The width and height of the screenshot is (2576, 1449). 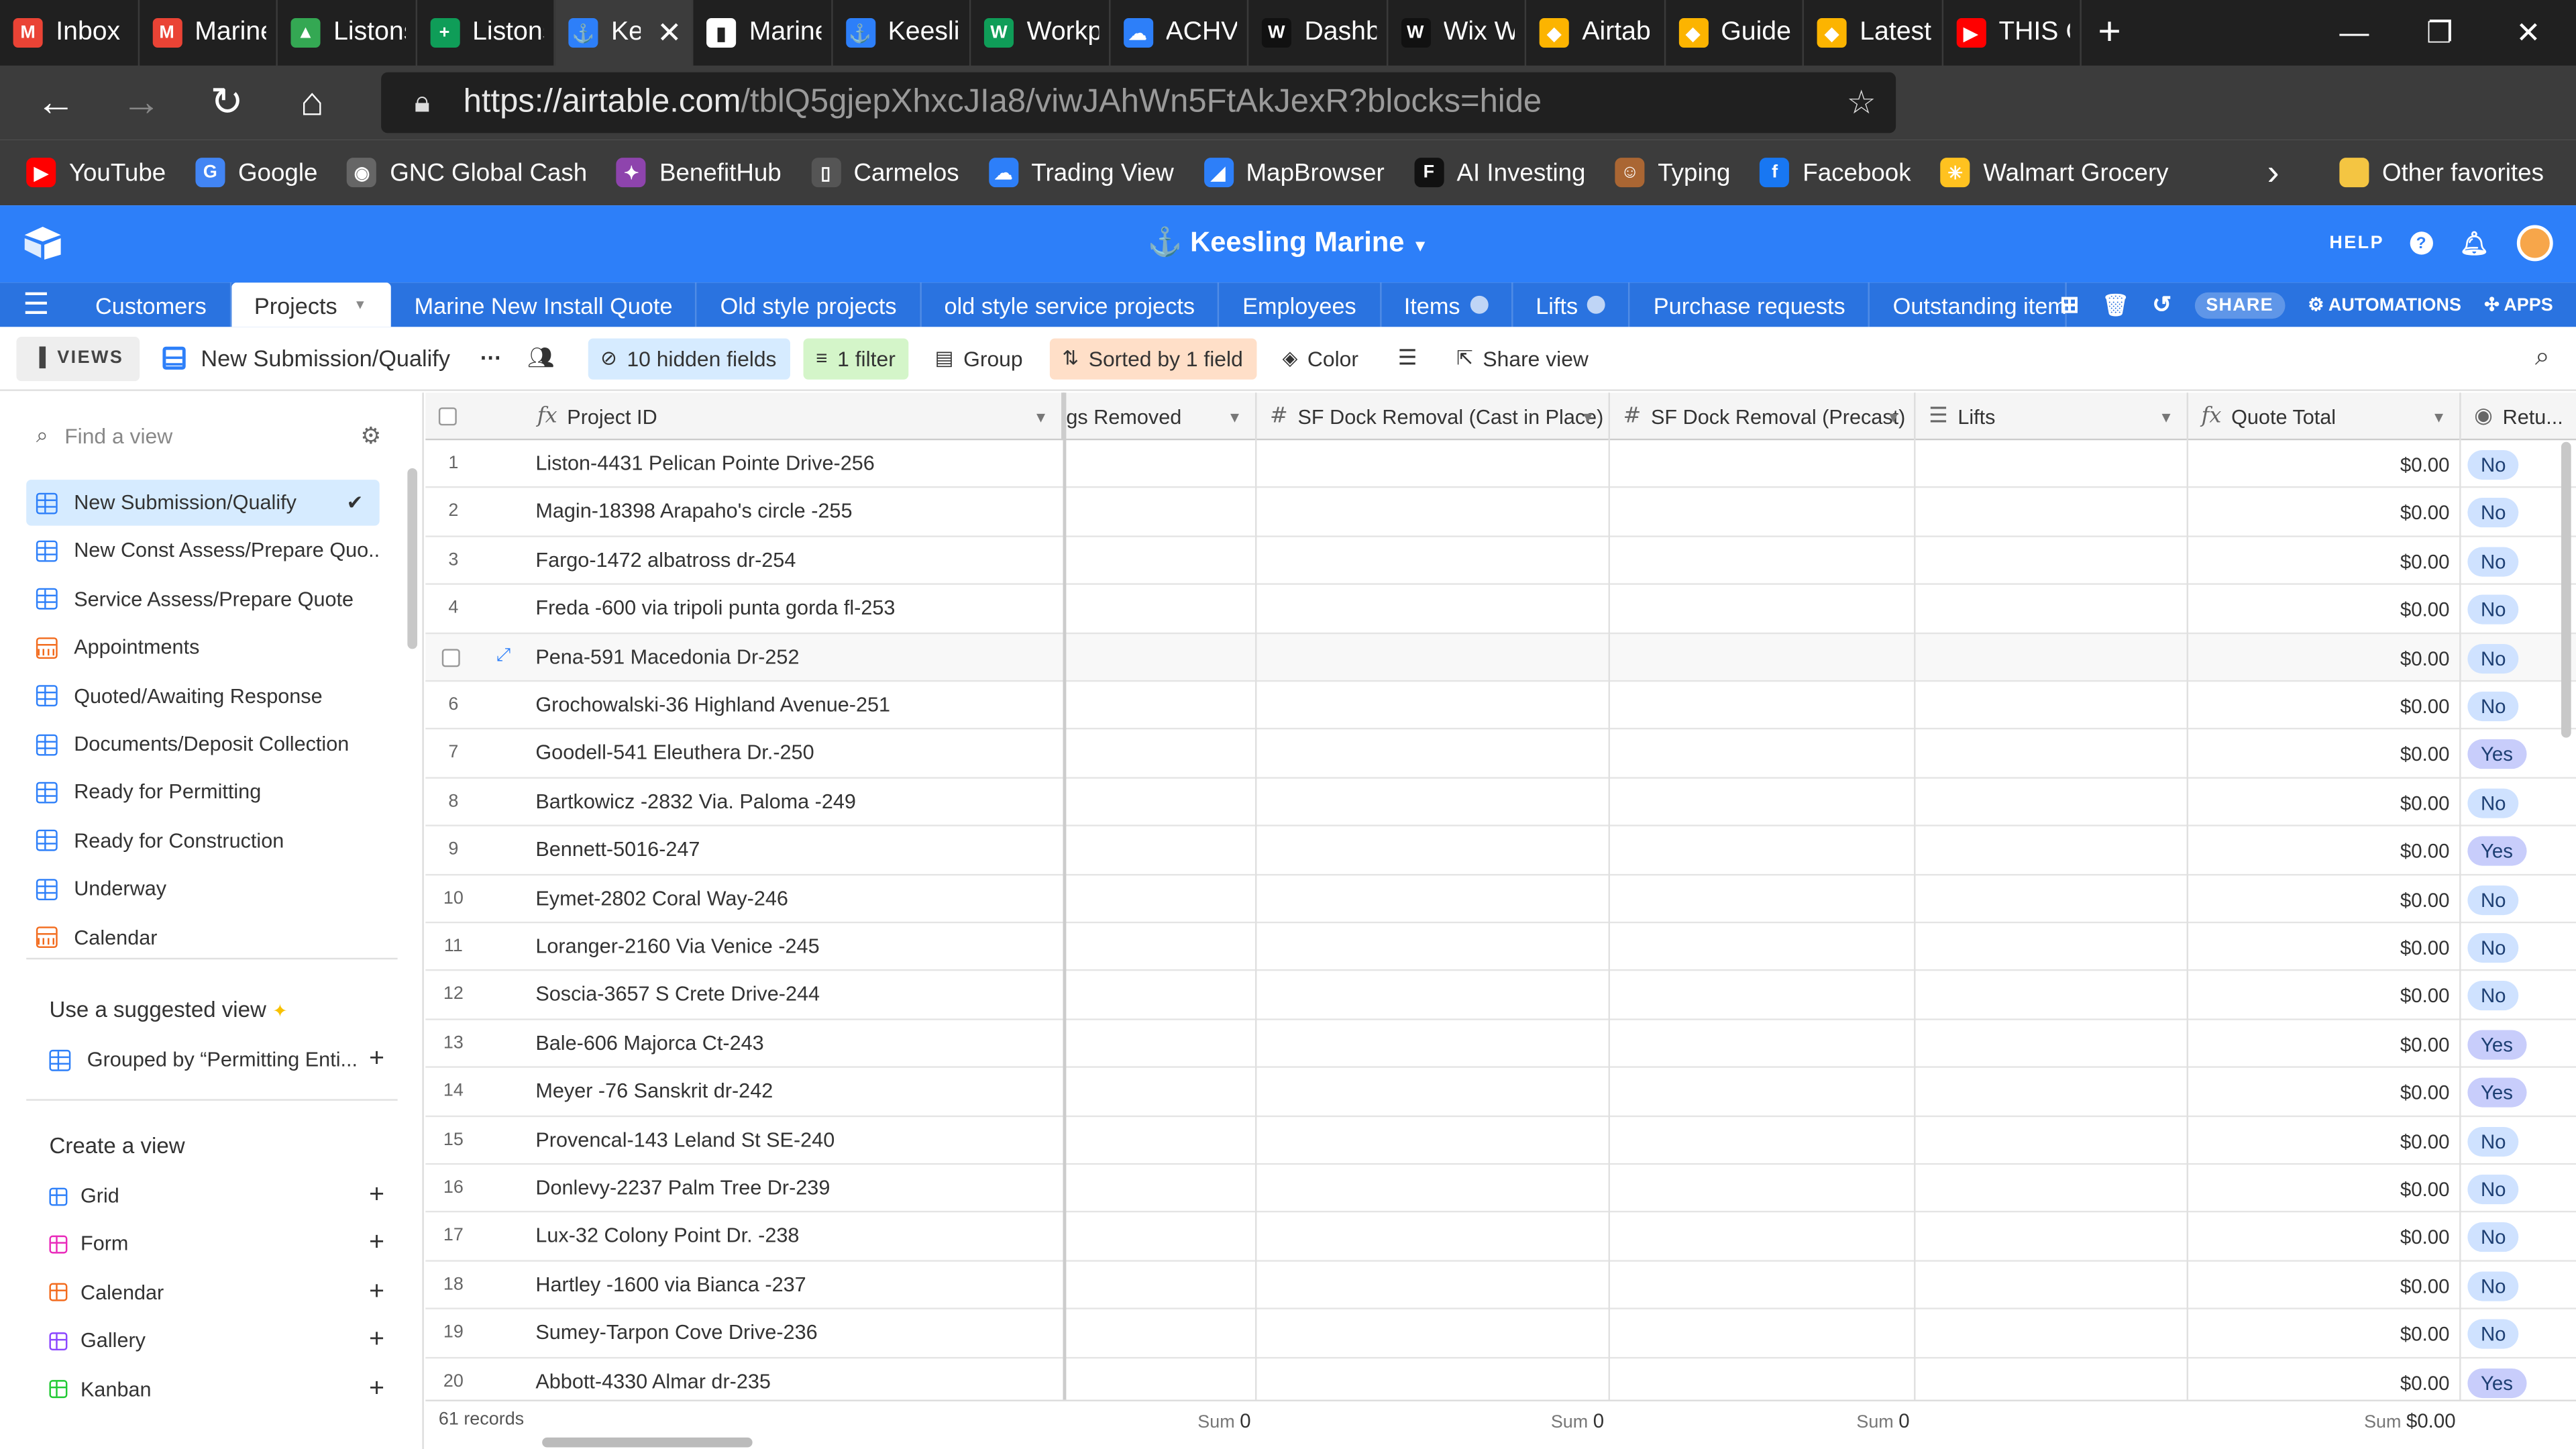 I want to click on select-all-checkbox, so click(x=447, y=416).